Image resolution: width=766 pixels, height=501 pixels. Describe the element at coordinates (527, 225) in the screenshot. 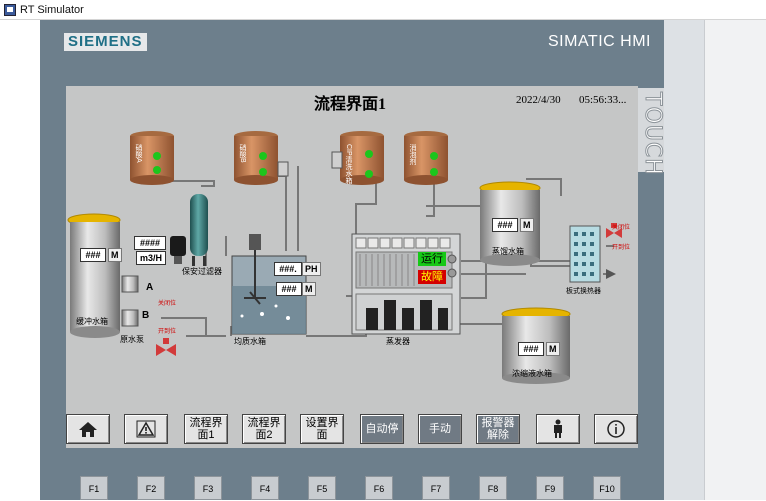

I see `distilled-level-unit: M` at that location.